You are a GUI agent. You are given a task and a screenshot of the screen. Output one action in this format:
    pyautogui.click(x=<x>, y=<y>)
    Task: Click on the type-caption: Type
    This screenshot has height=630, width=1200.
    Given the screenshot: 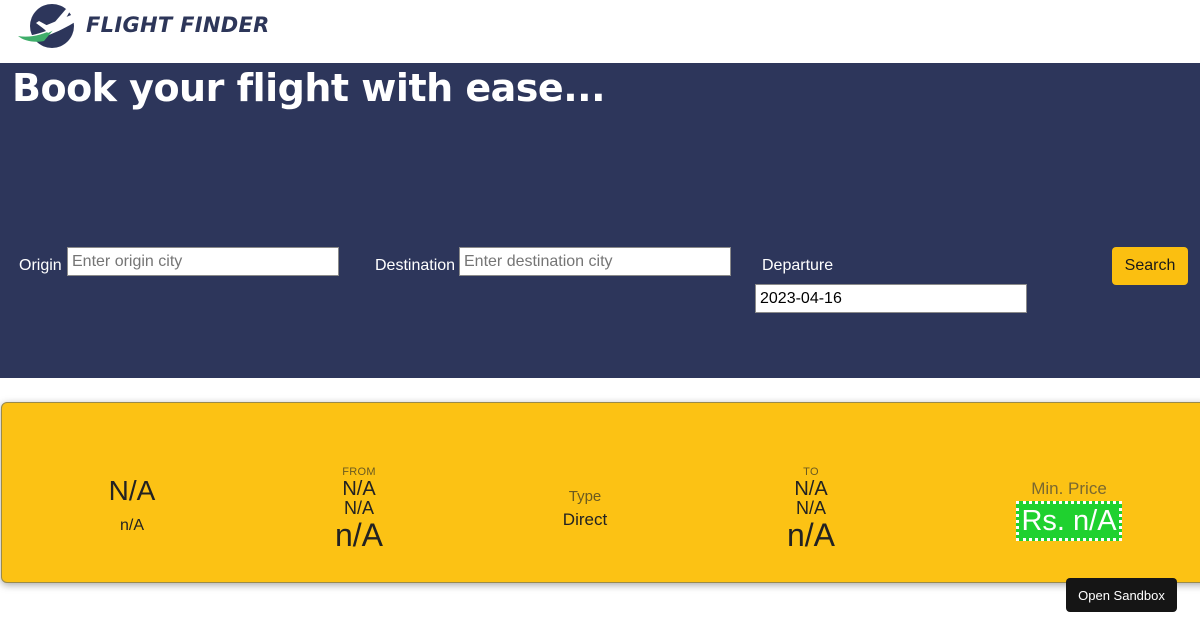 What is the action you would take?
    pyautogui.click(x=585, y=496)
    